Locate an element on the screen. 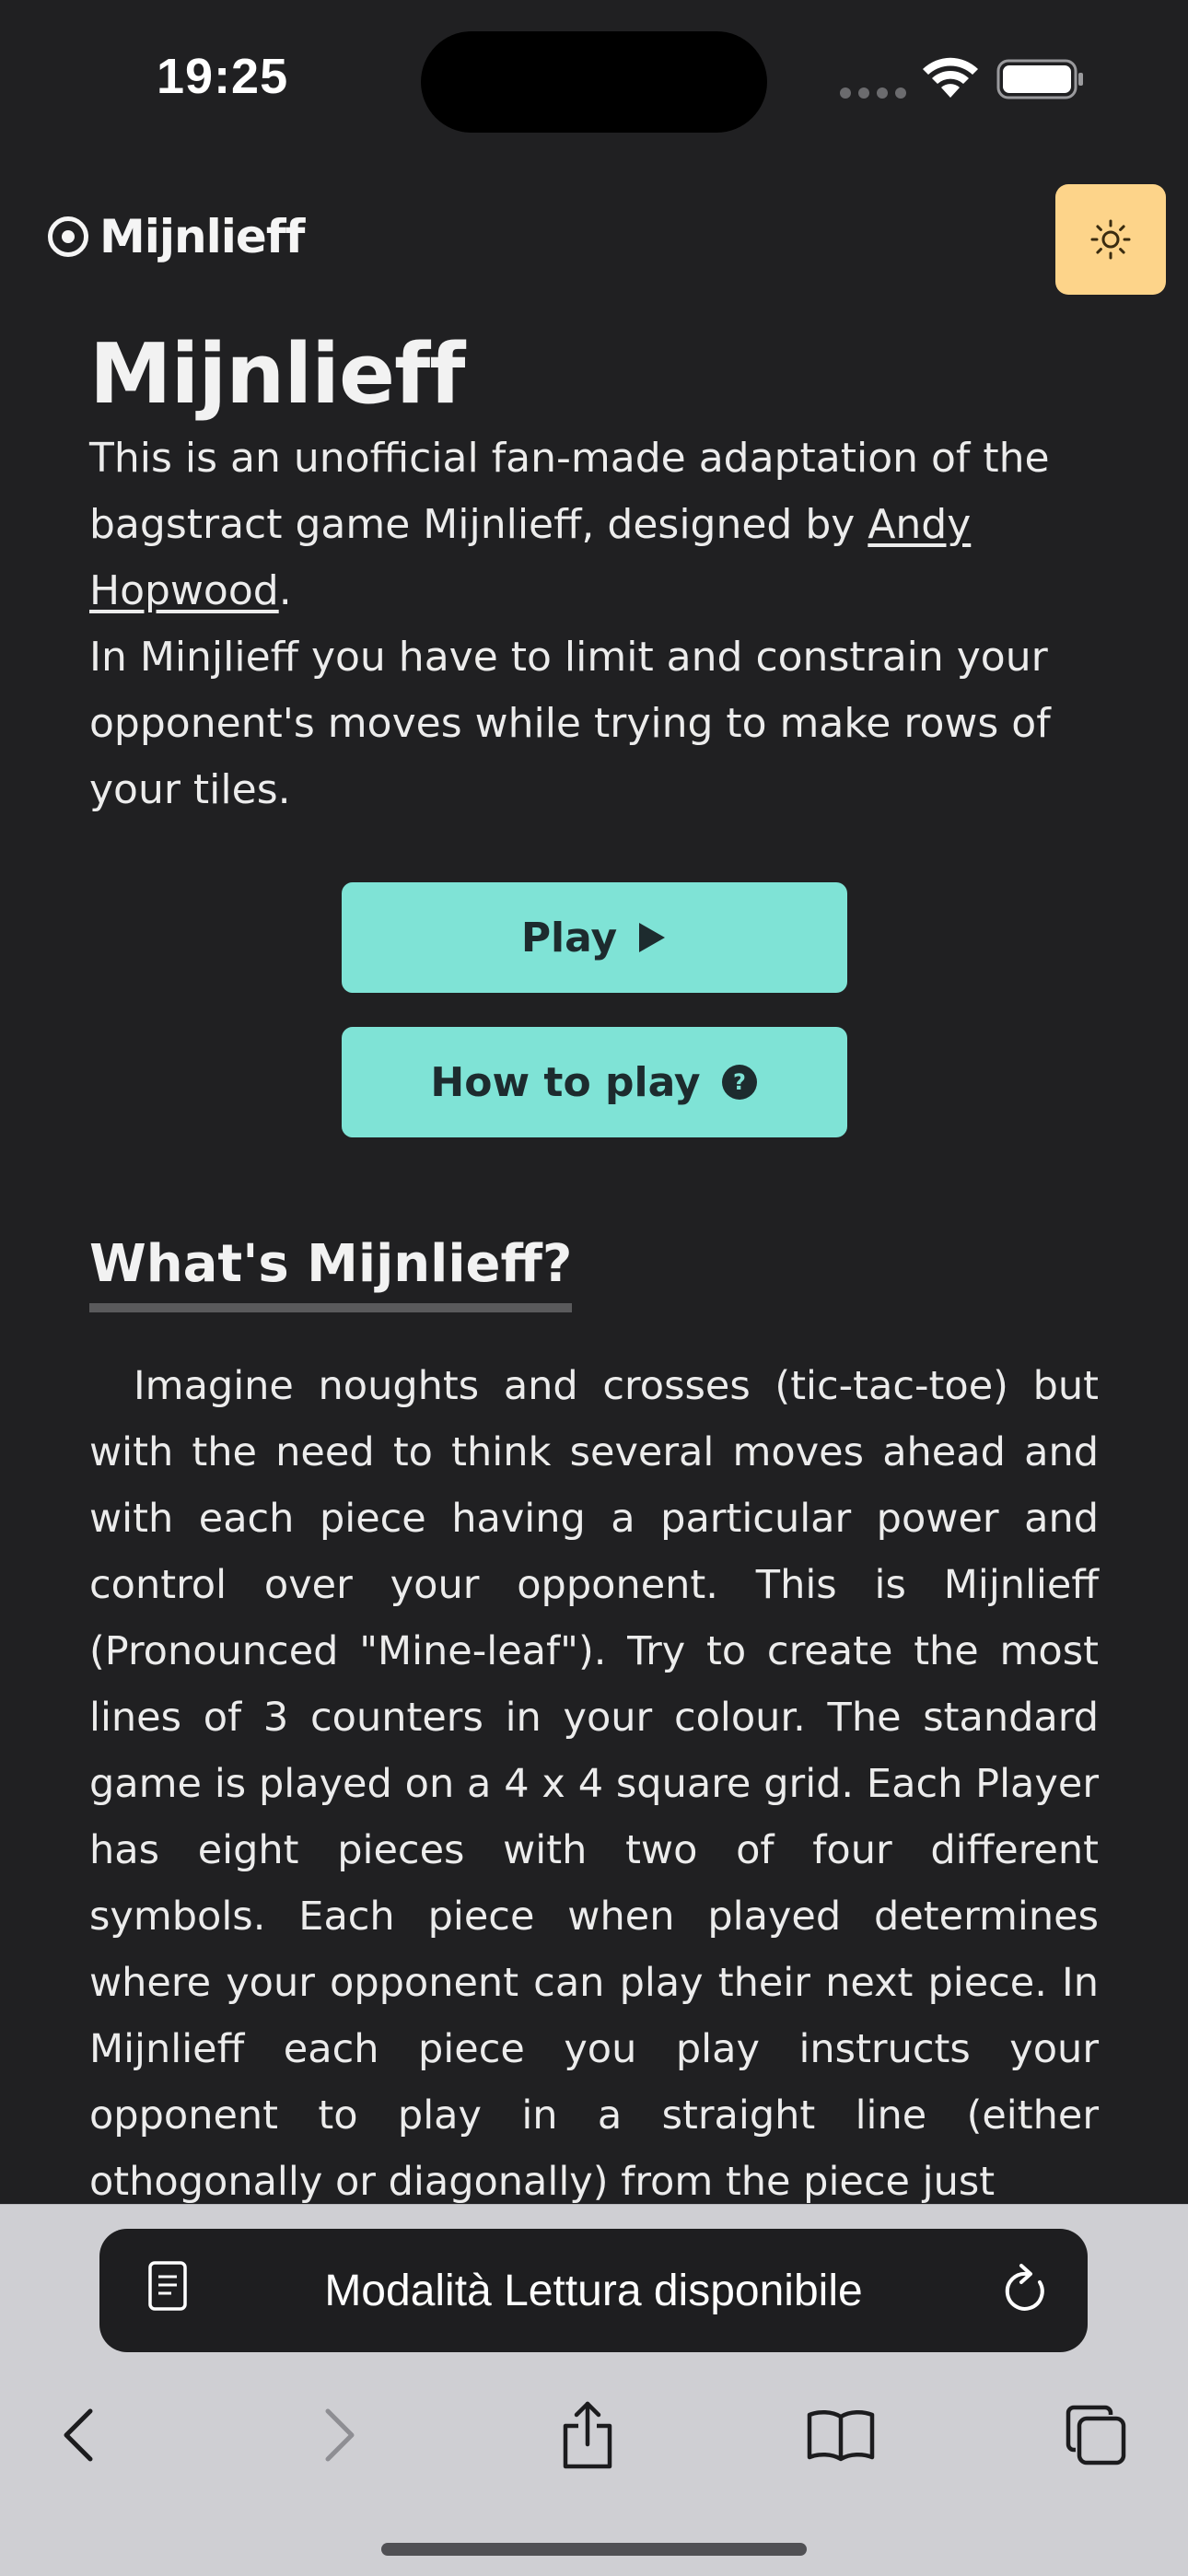 The width and height of the screenshot is (1188, 2576). safari-bottom-bar: Modalità Lettura disponibile is located at coordinates (594, 2390).